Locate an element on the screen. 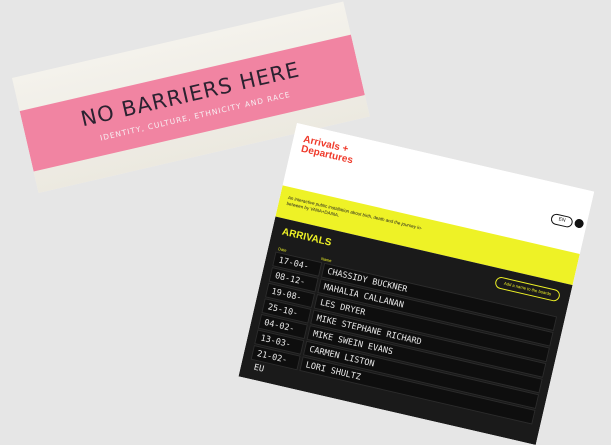  board-title: ARRIVALS is located at coordinates (306, 237).